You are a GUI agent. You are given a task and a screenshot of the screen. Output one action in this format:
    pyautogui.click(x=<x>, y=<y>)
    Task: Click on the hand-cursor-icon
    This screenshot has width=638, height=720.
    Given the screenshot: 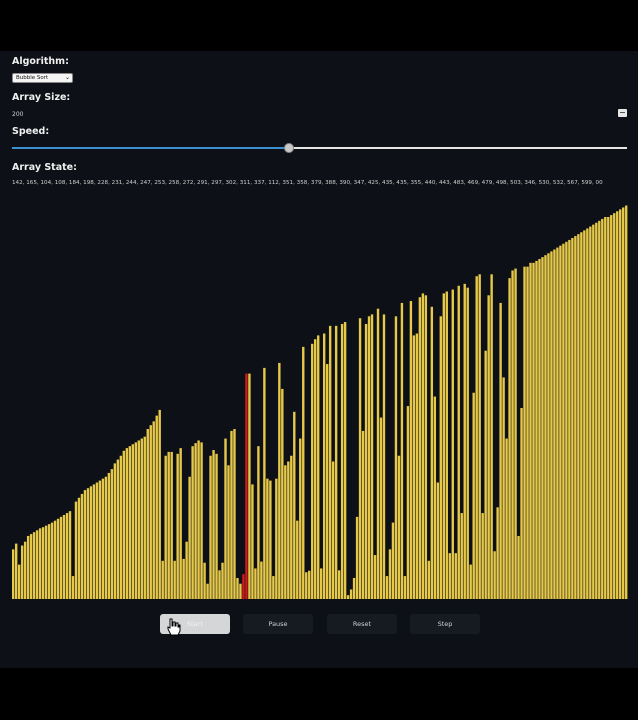 What is the action you would take?
    pyautogui.click(x=174, y=627)
    